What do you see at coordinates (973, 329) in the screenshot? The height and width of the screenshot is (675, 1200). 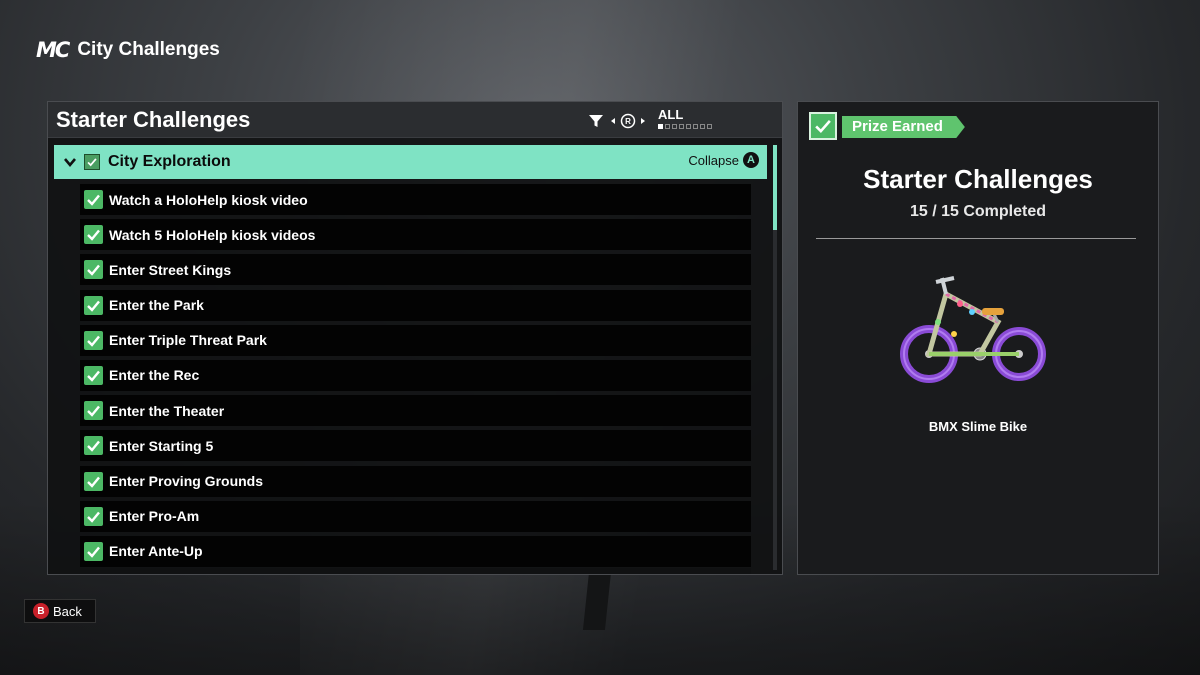 I see `bmx-bike-icon` at bounding box center [973, 329].